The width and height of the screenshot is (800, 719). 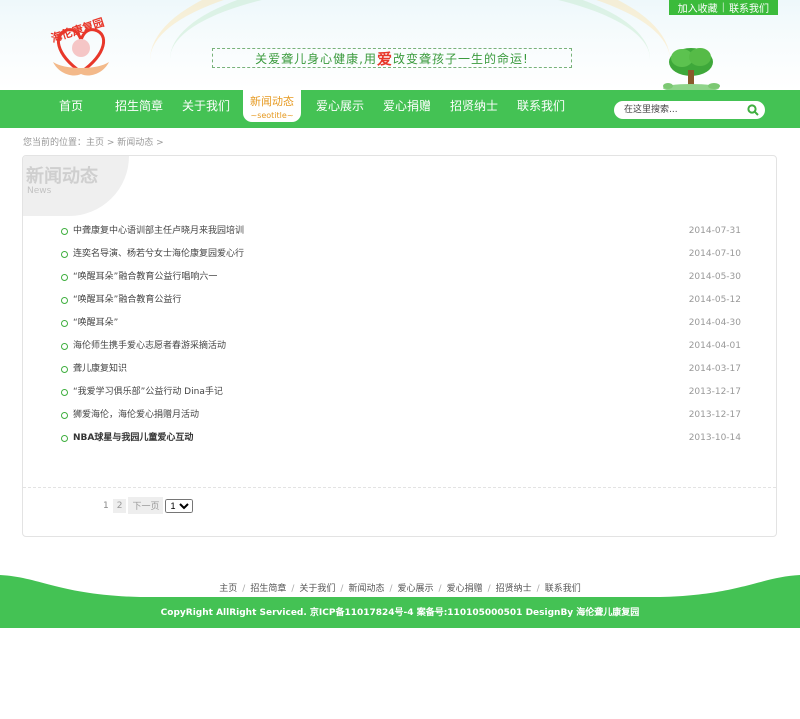 What do you see at coordinates (39, 191) in the screenshot?
I see `panel-subtitle: News` at bounding box center [39, 191].